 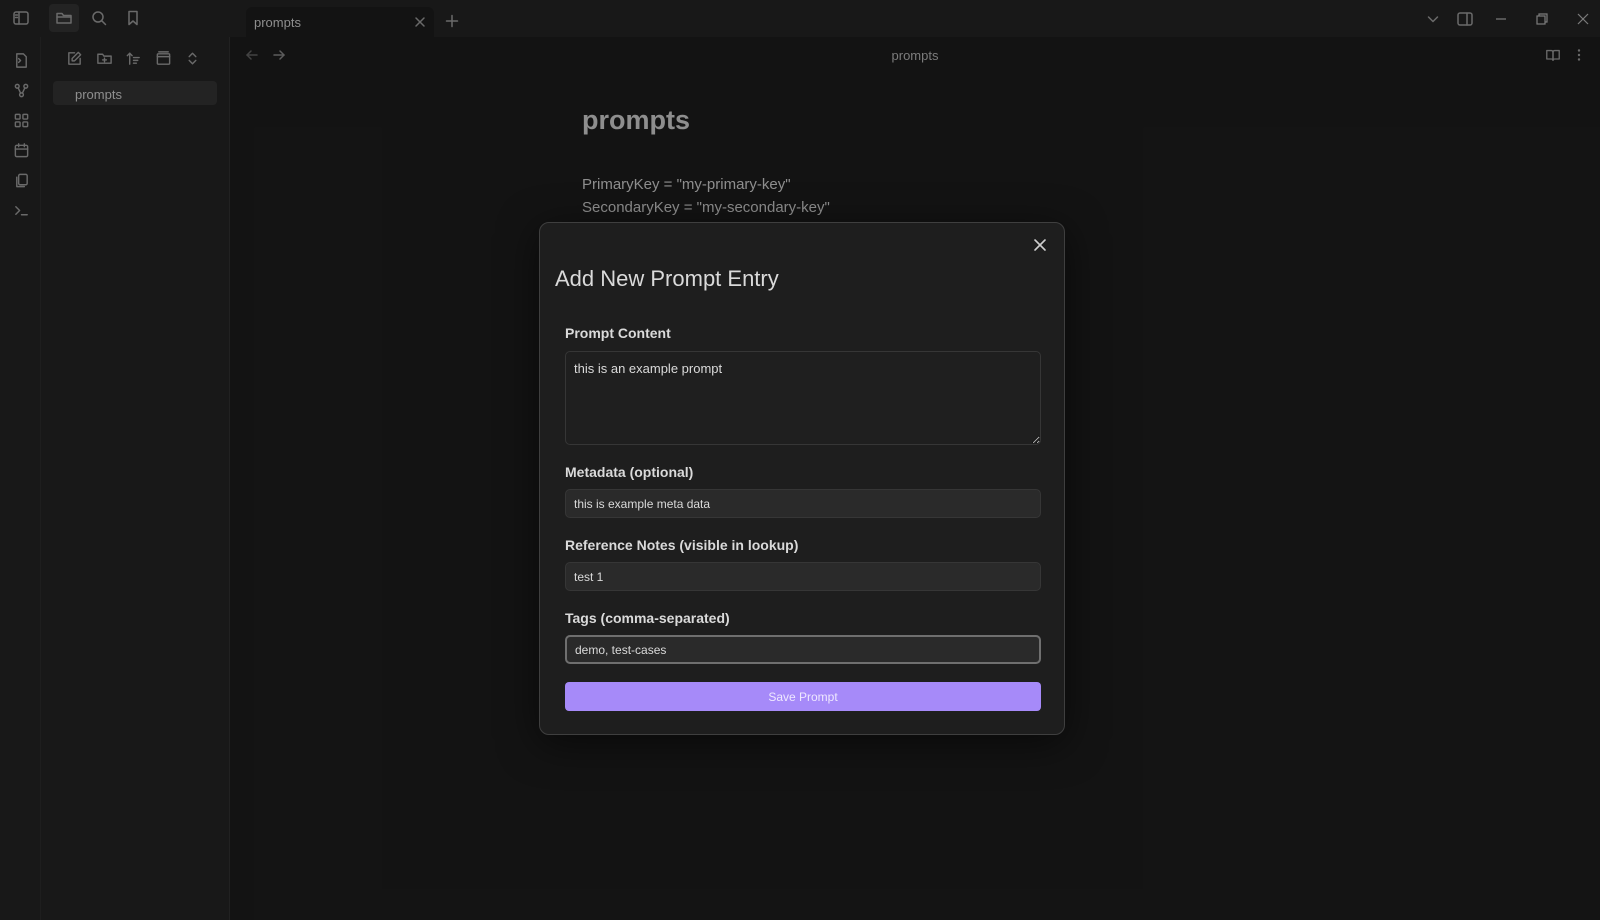 What do you see at coordinates (803, 398) in the screenshot?
I see `prompt-content-textarea: this is an example prompt` at bounding box center [803, 398].